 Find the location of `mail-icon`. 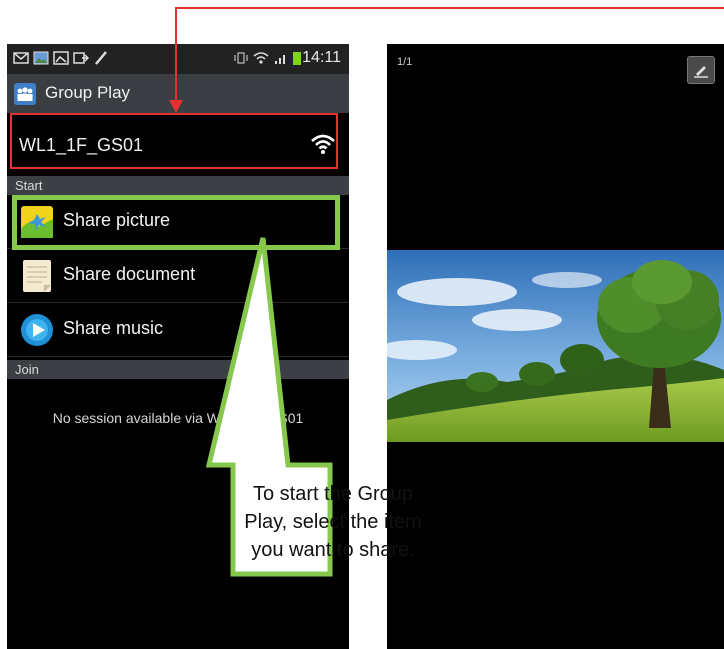

mail-icon is located at coordinates (21, 58).